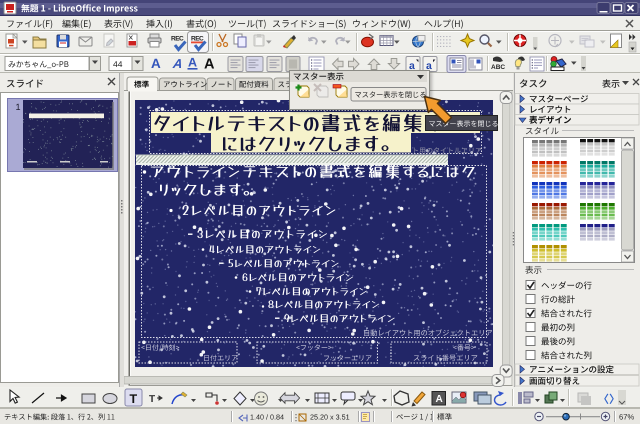 Image resolution: width=640 pixels, height=424 pixels. What do you see at coordinates (439, 399) in the screenshot?
I see `svg-text: A` at bounding box center [439, 399].